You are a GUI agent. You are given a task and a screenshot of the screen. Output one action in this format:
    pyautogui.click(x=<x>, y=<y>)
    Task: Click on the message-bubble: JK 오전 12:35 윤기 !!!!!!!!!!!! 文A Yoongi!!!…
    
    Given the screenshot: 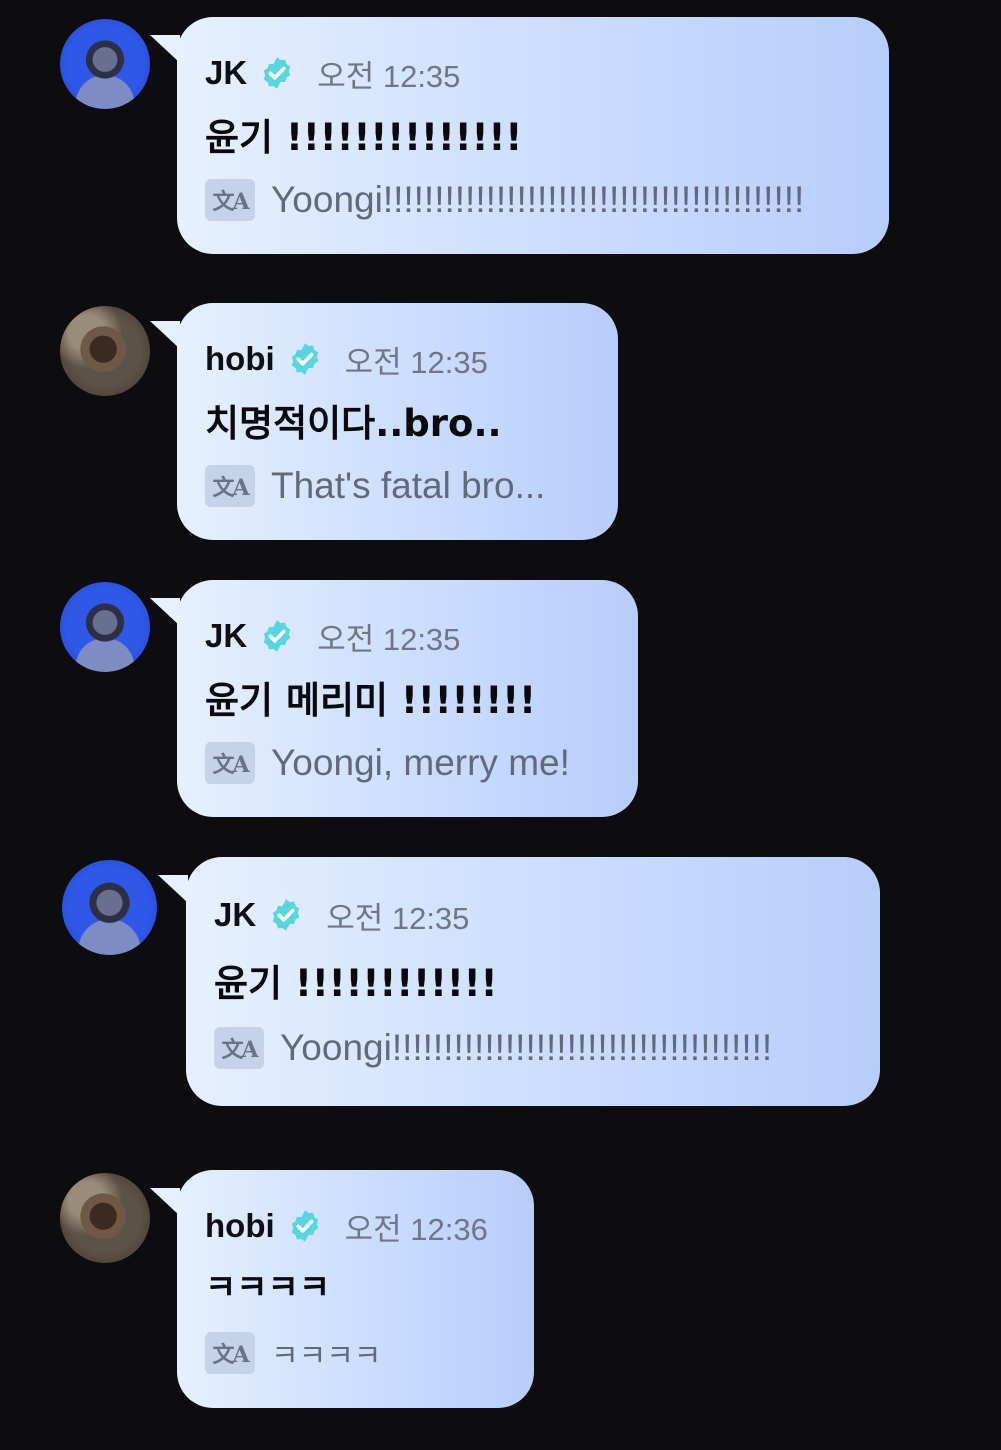 What is the action you would take?
    pyautogui.click(x=533, y=981)
    